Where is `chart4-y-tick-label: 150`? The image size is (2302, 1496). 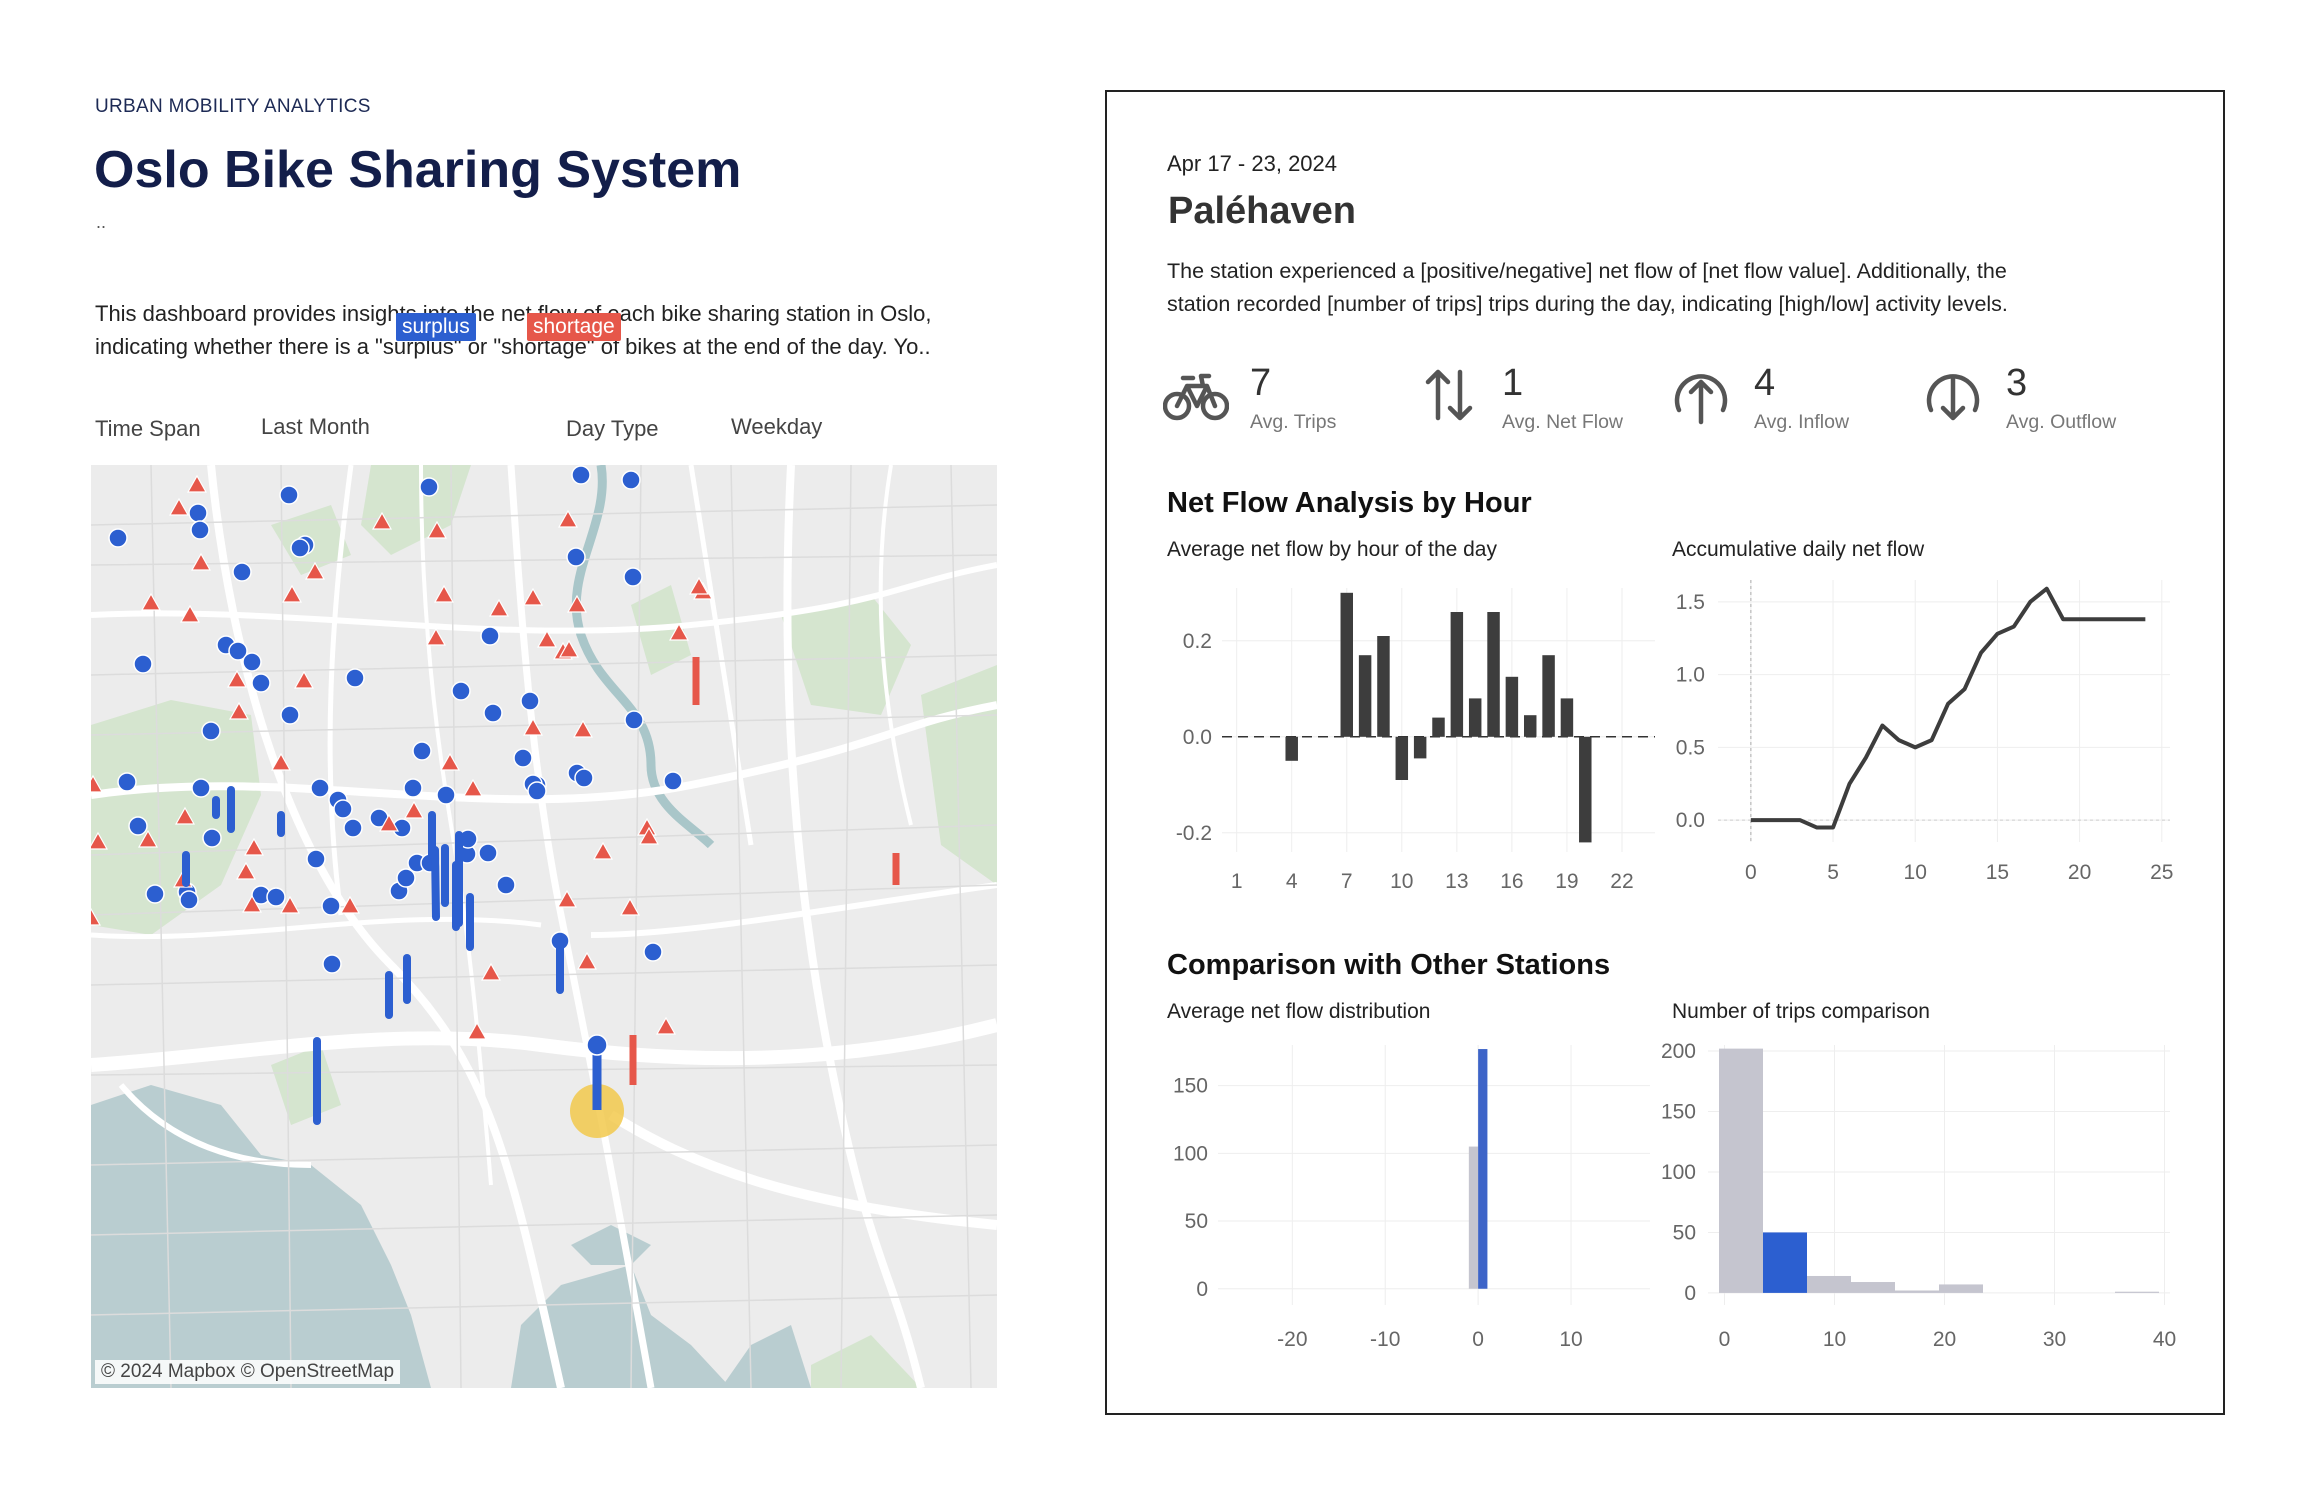
chart4-y-tick-label: 150 is located at coordinates (1678, 1112).